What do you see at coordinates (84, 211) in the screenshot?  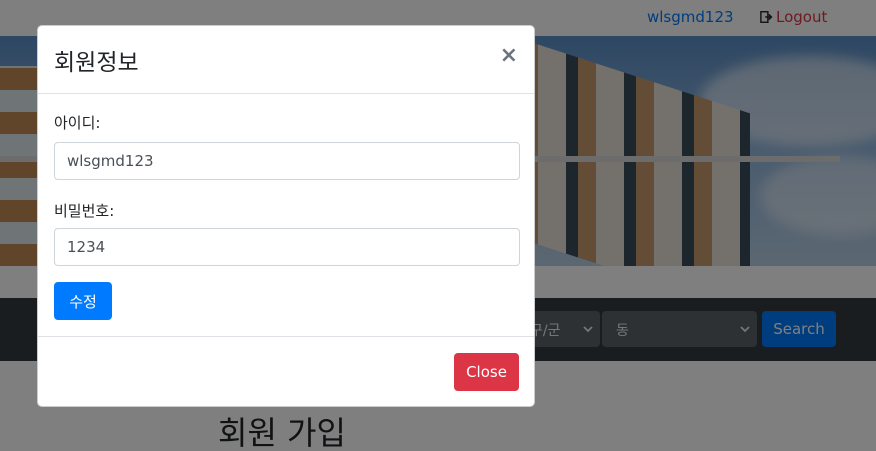 I see `password-label: 비밀번호:` at bounding box center [84, 211].